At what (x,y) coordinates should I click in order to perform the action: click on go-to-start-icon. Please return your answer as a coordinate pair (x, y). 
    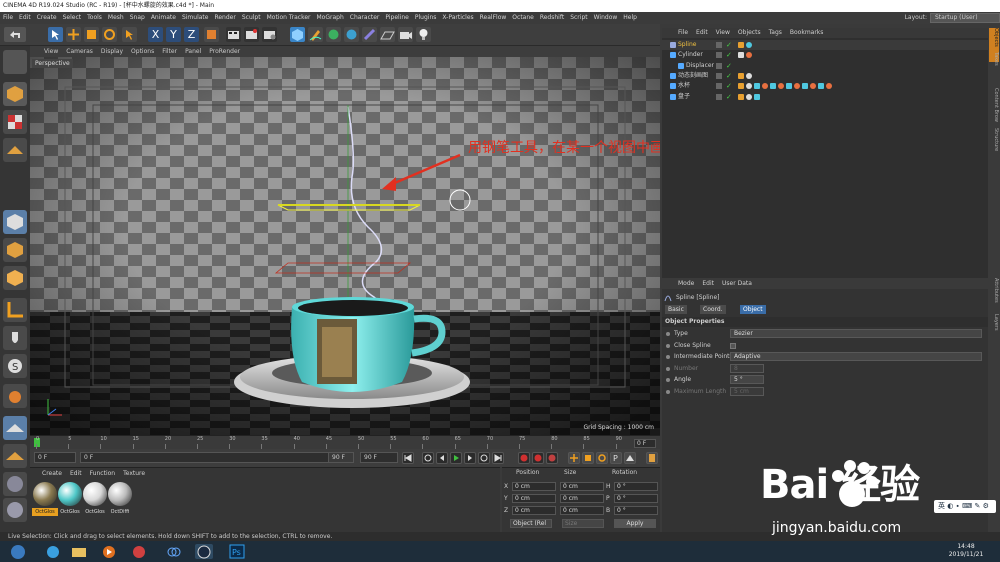
    Looking at the image, I should click on (408, 458).